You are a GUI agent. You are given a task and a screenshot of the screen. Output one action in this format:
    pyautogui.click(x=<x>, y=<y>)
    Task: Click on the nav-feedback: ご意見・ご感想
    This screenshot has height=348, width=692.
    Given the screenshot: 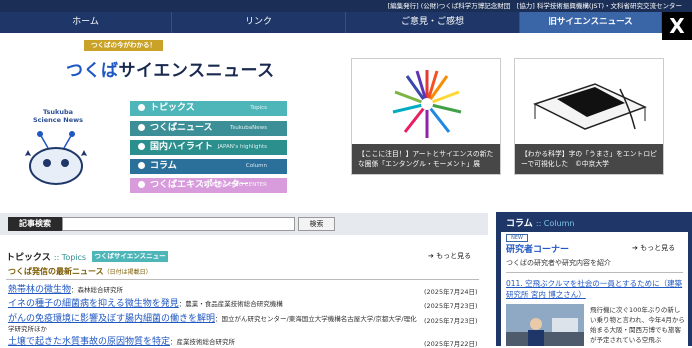 What is the action you would take?
    pyautogui.click(x=433, y=22)
    